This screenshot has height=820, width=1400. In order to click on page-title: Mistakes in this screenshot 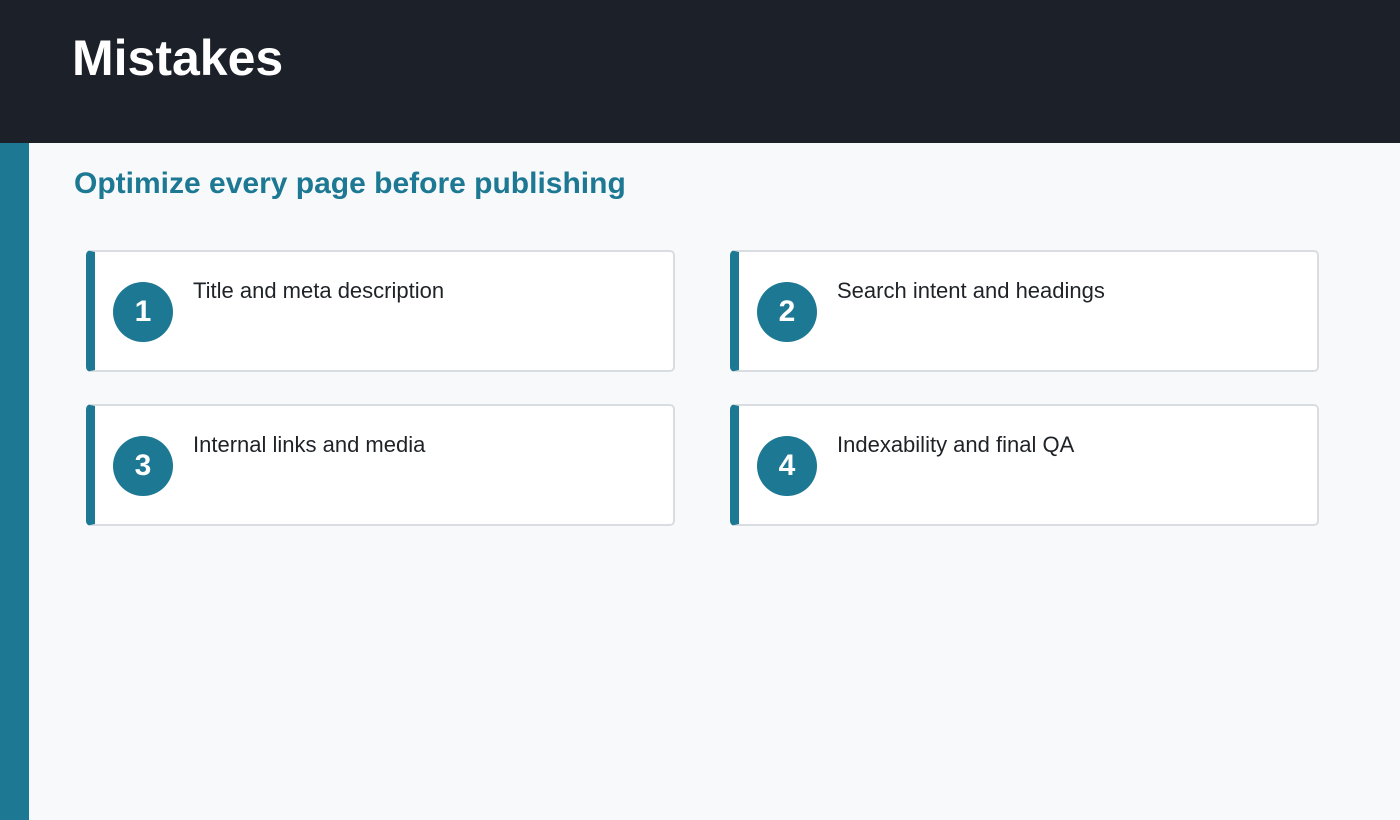, I will do `click(178, 58)`.